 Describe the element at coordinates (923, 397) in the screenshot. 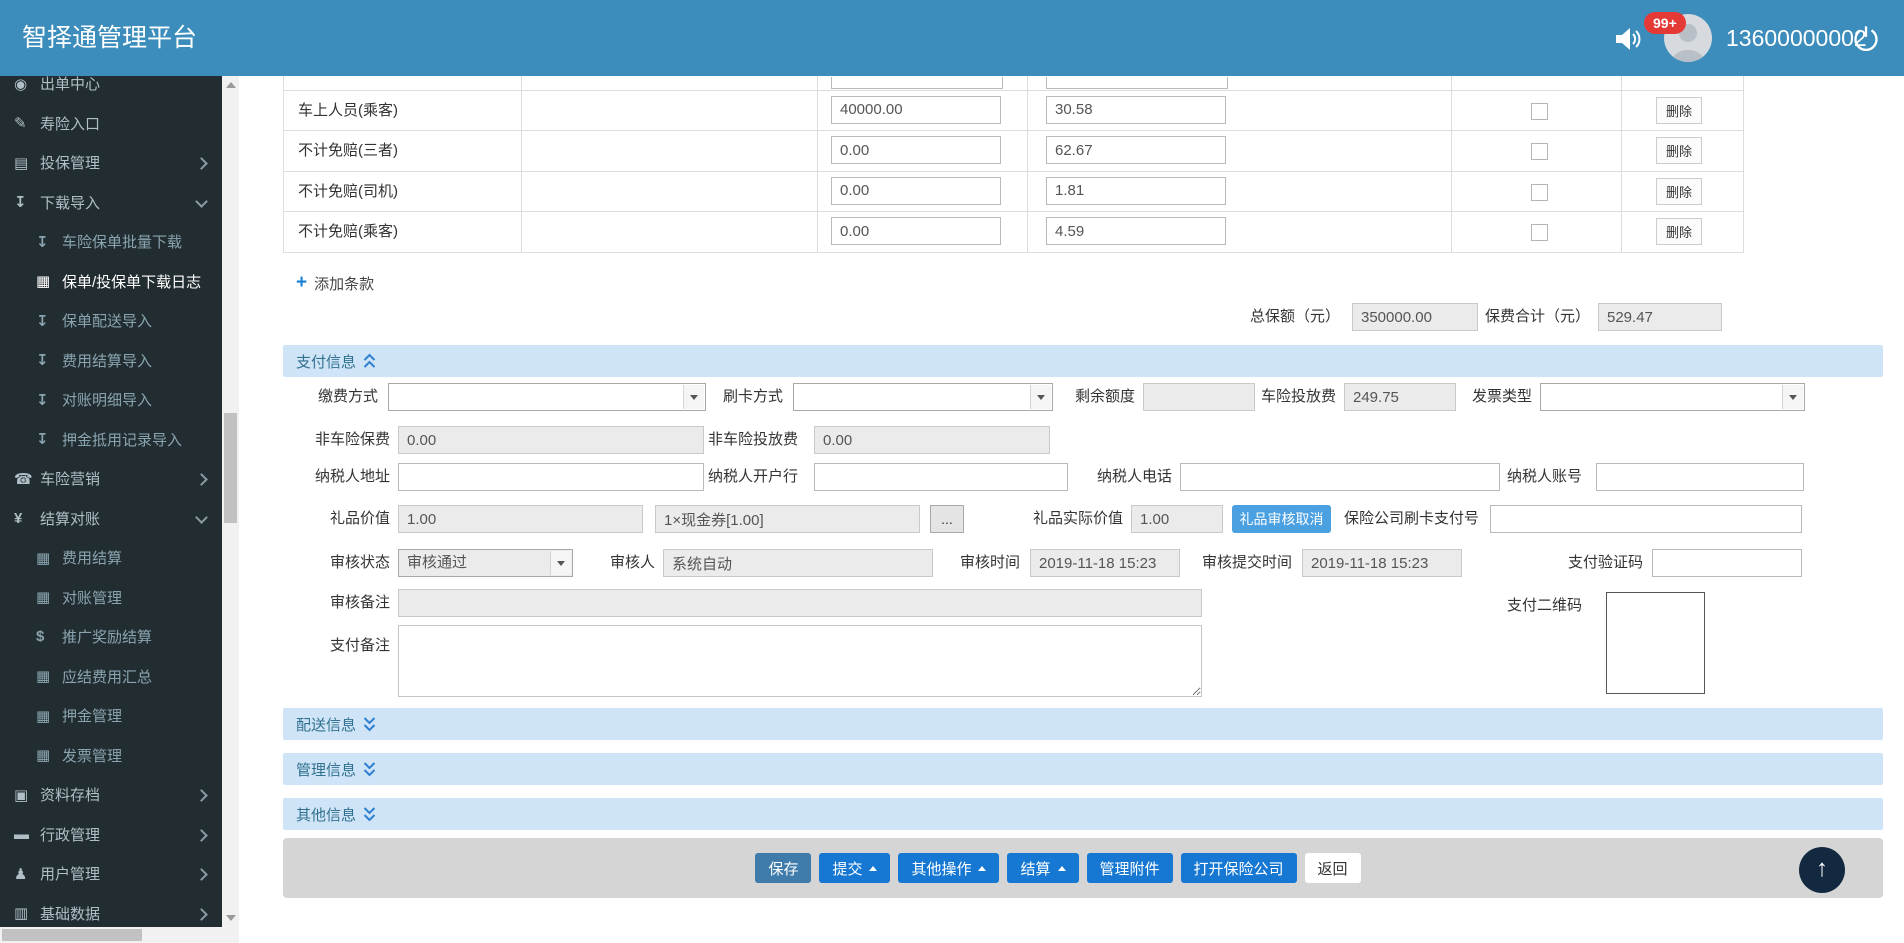

I see `card-method-select` at that location.